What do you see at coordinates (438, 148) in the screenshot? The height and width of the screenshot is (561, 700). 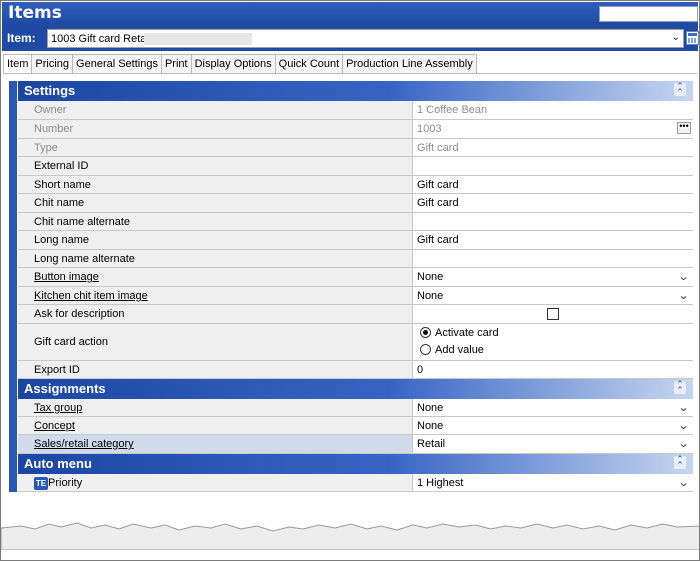 I see `type-value: Gift card` at bounding box center [438, 148].